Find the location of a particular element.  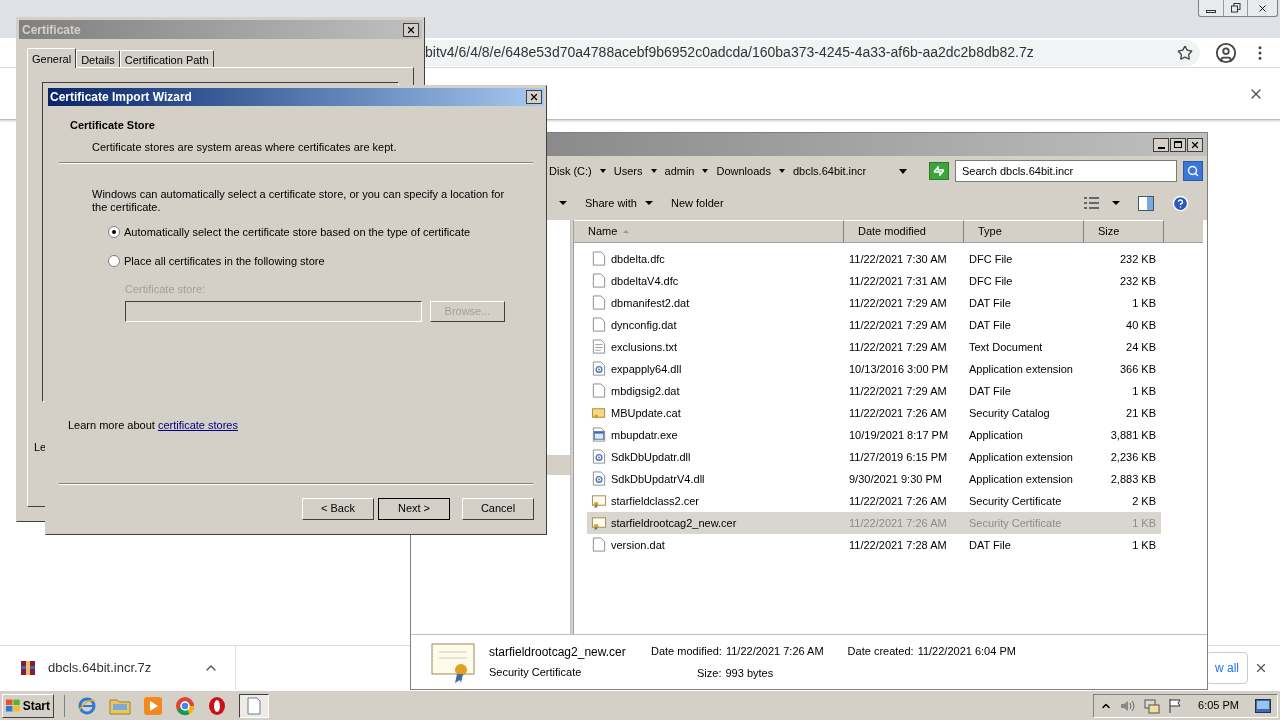

document-icon is located at coordinates (254, 705).